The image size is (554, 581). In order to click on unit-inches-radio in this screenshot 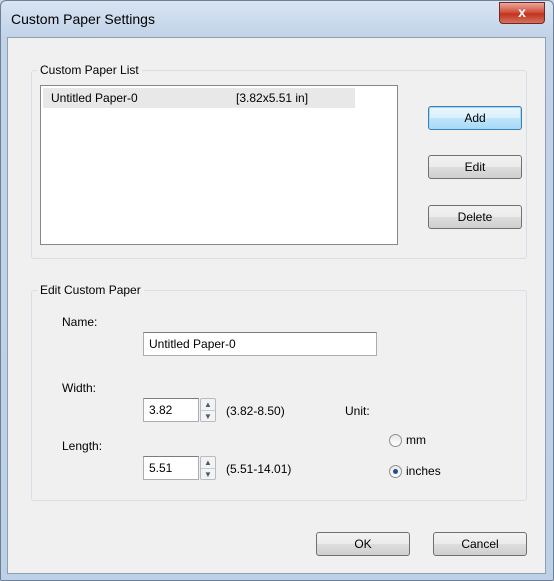, I will do `click(395, 471)`.